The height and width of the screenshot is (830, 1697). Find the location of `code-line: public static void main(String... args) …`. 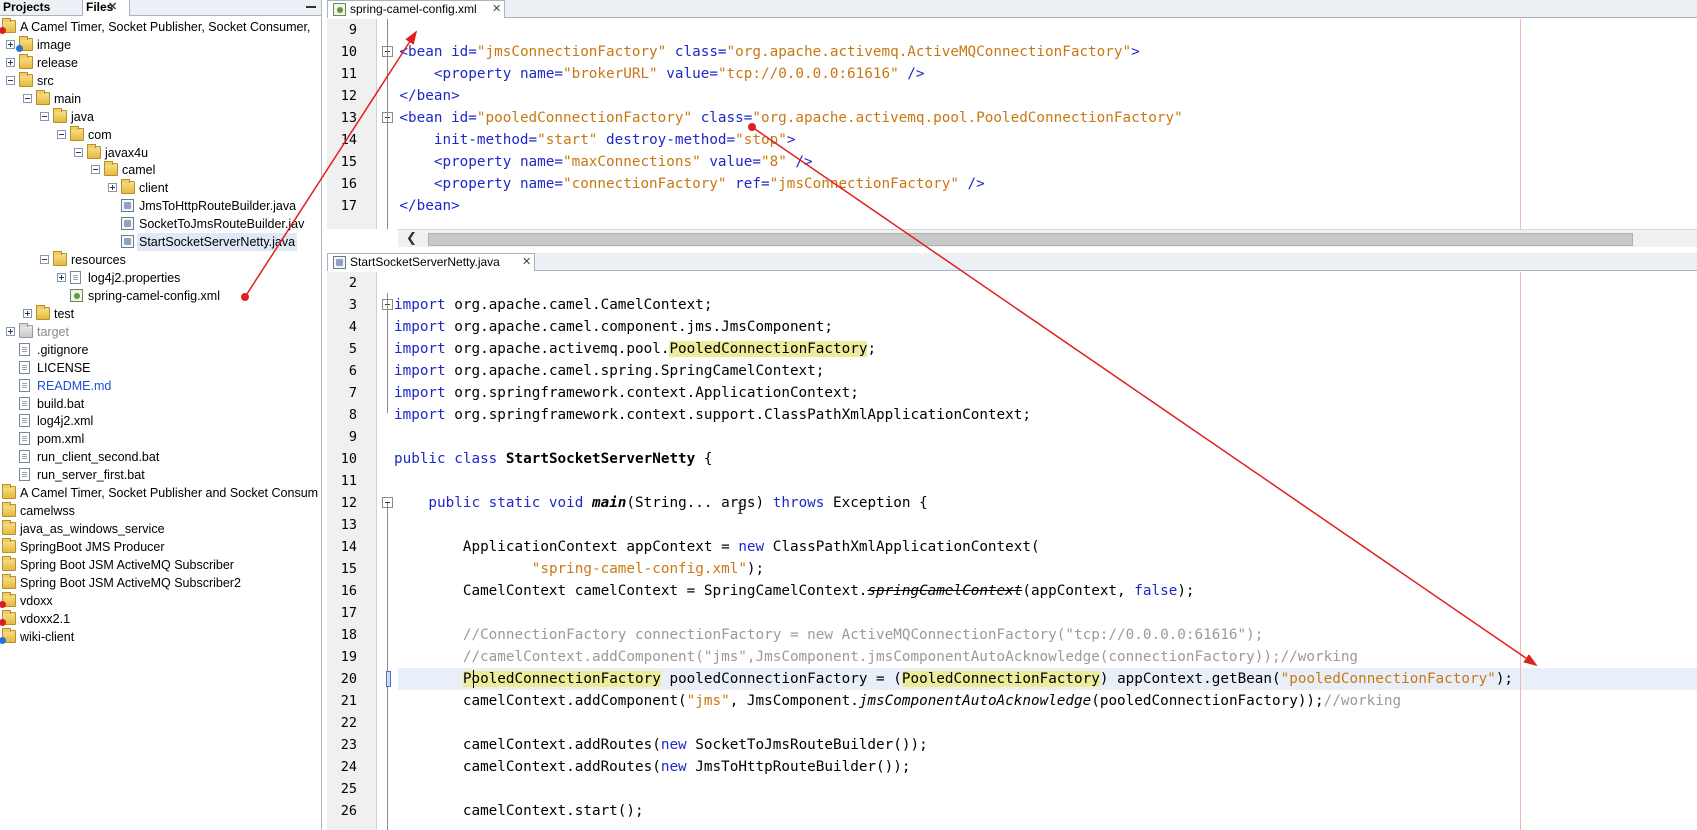

code-line: public static void main(String... args) … is located at coordinates (660, 503).